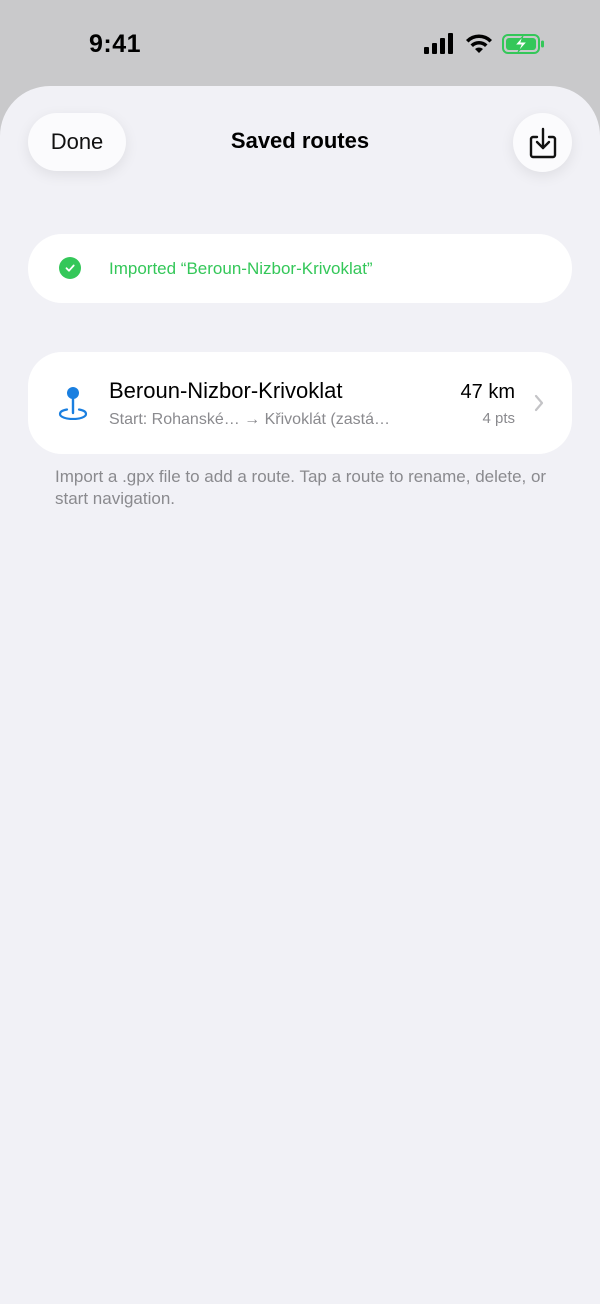 The height and width of the screenshot is (1304, 600). I want to click on chevron-right-icon, so click(539, 403).